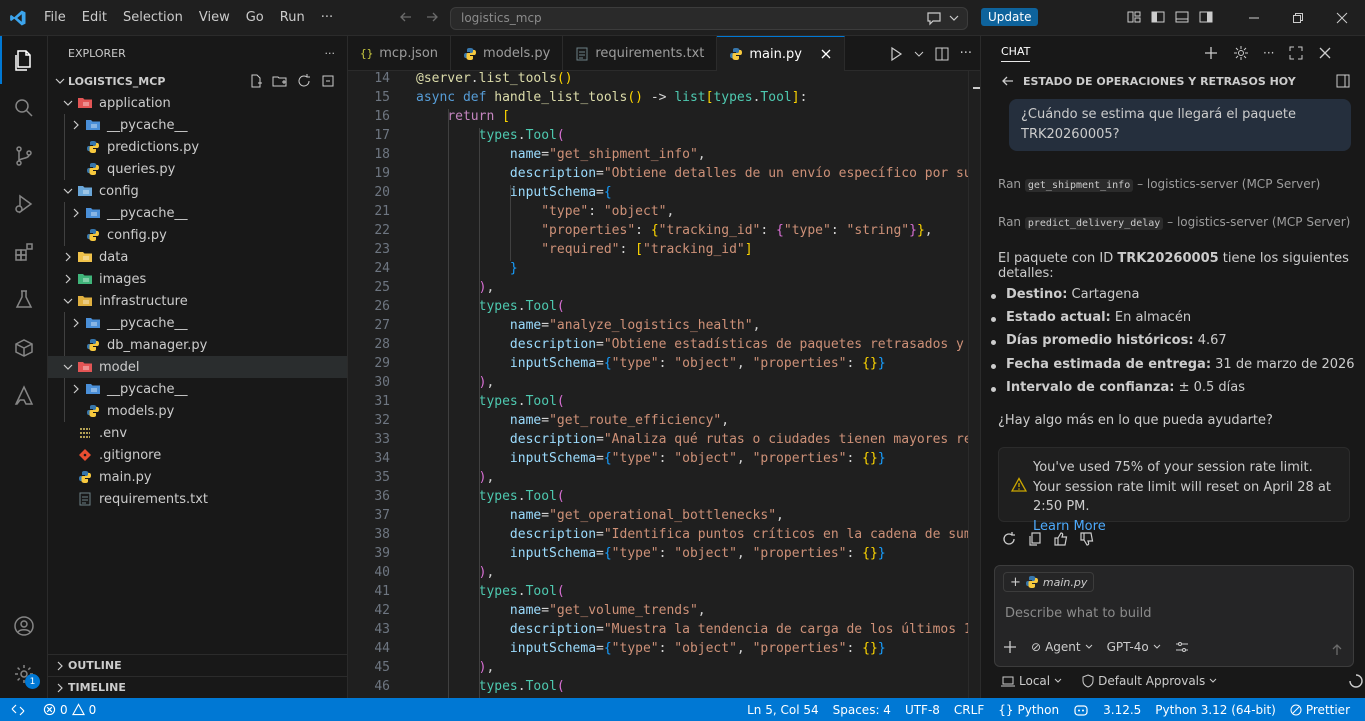  Describe the element at coordinates (197, 279) in the screenshot. I see `tree-item: images` at that location.